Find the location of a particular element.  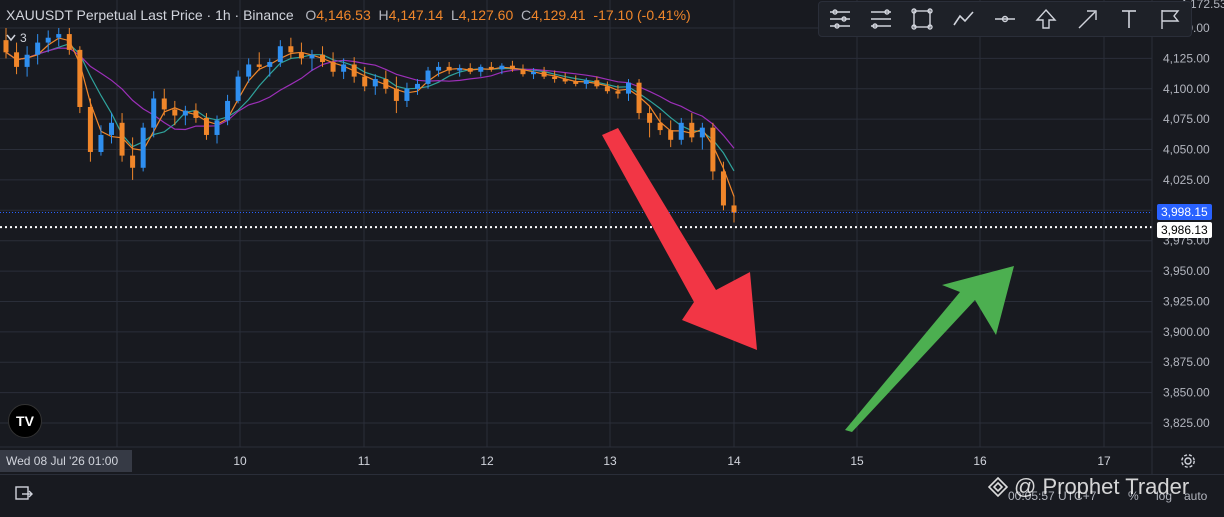

drawing-toolbar is located at coordinates (1005, 19).